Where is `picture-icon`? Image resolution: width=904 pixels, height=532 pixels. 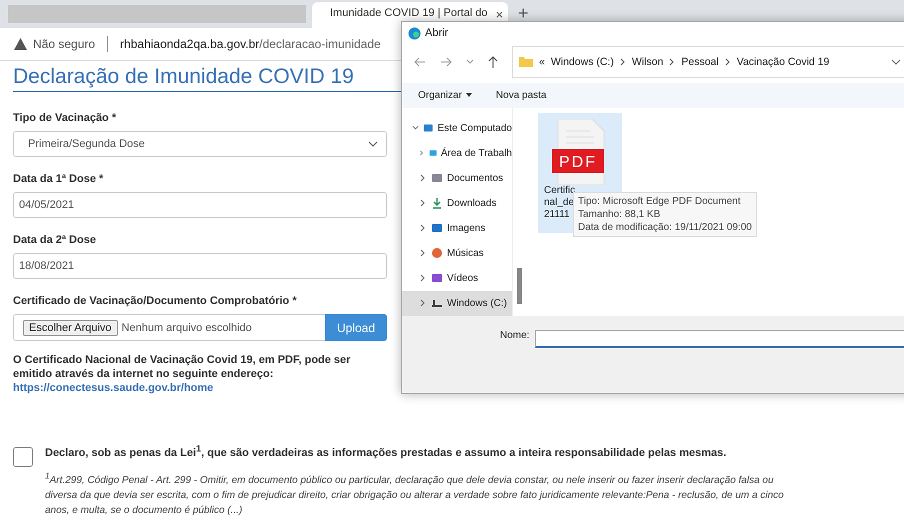
picture-icon is located at coordinates (437, 228).